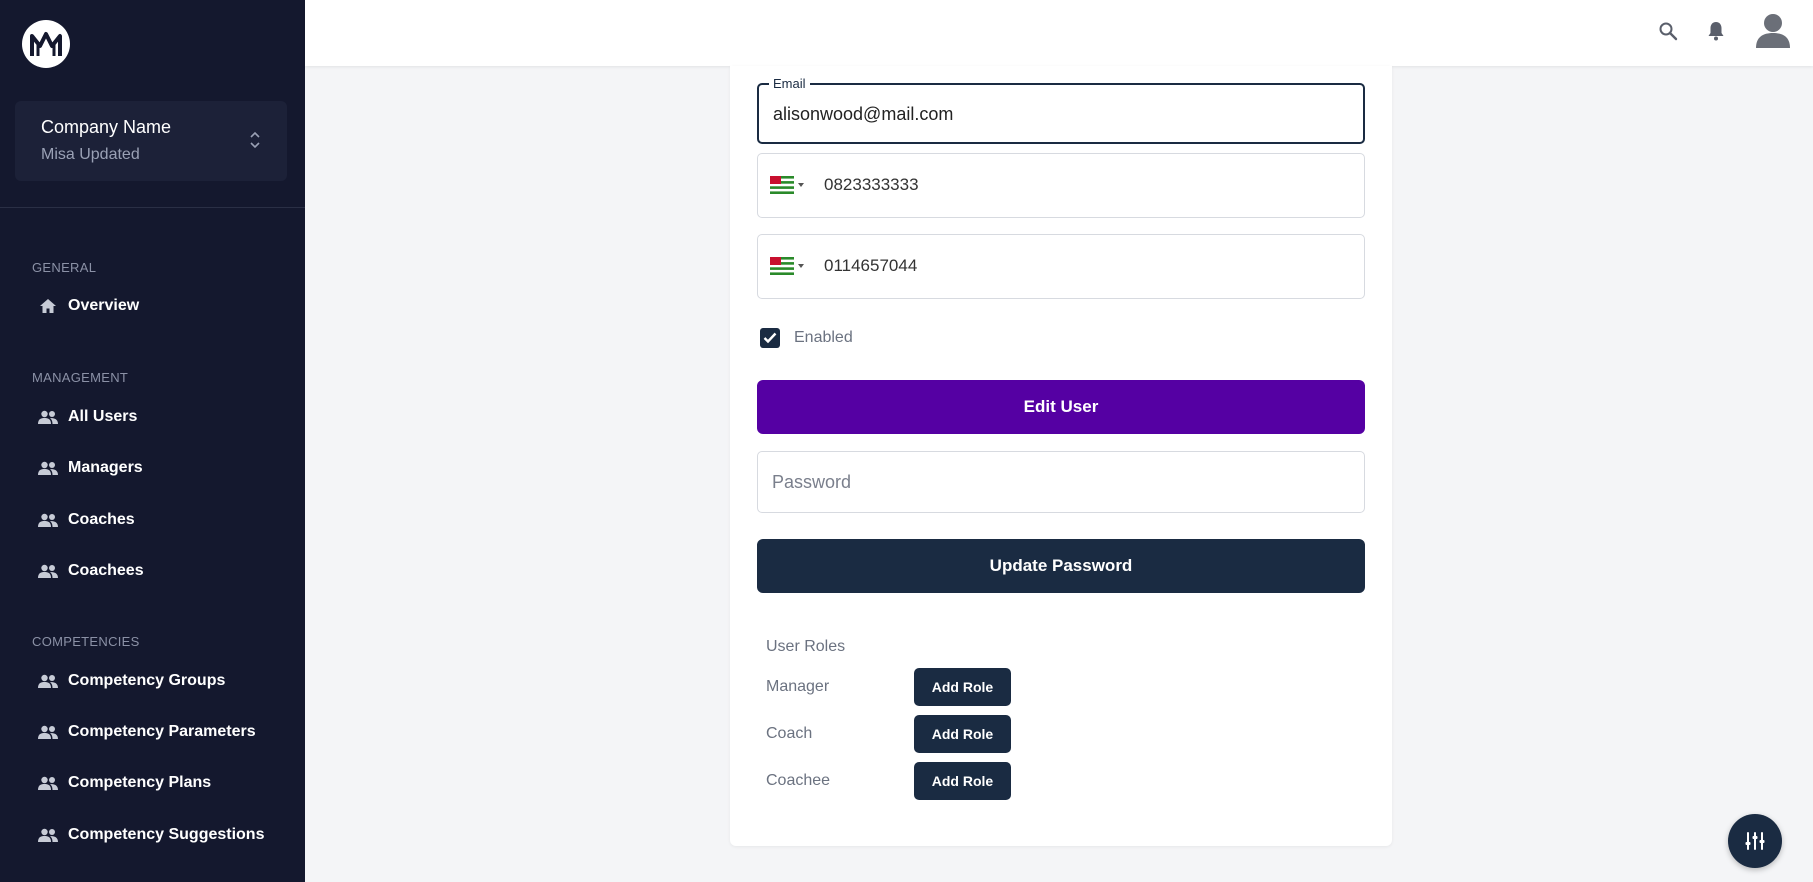  I want to click on phone-input-secondary: 0114657044, so click(871, 265).